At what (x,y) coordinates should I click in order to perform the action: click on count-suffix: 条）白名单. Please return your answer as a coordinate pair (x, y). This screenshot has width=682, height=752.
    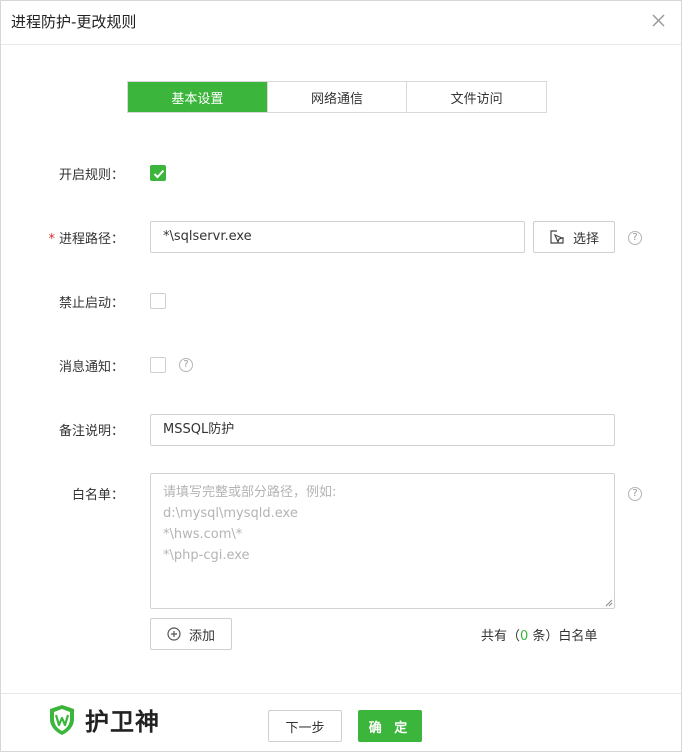
    Looking at the image, I should click on (563, 636).